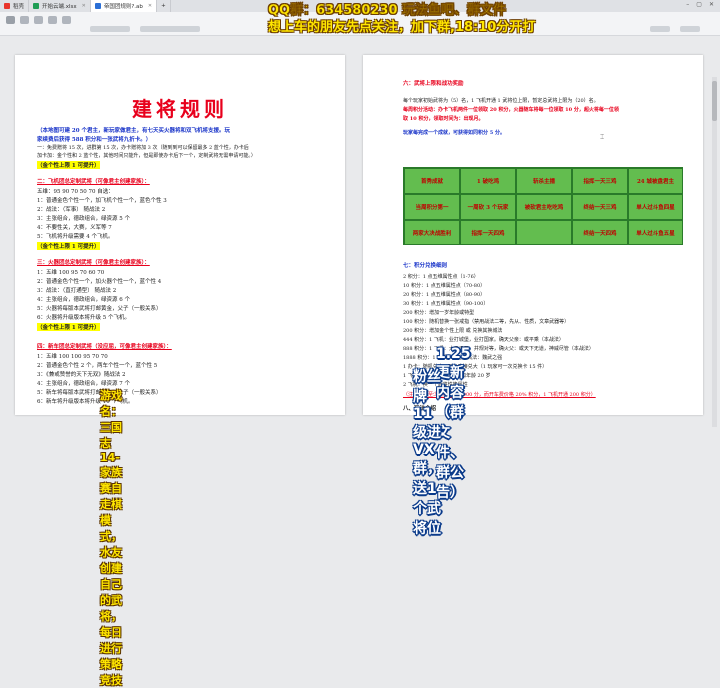 The height and width of the screenshot is (688, 720). What do you see at coordinates (432, 232) in the screenshot?
I see `table-cell: 两家大决战胜利` at bounding box center [432, 232].